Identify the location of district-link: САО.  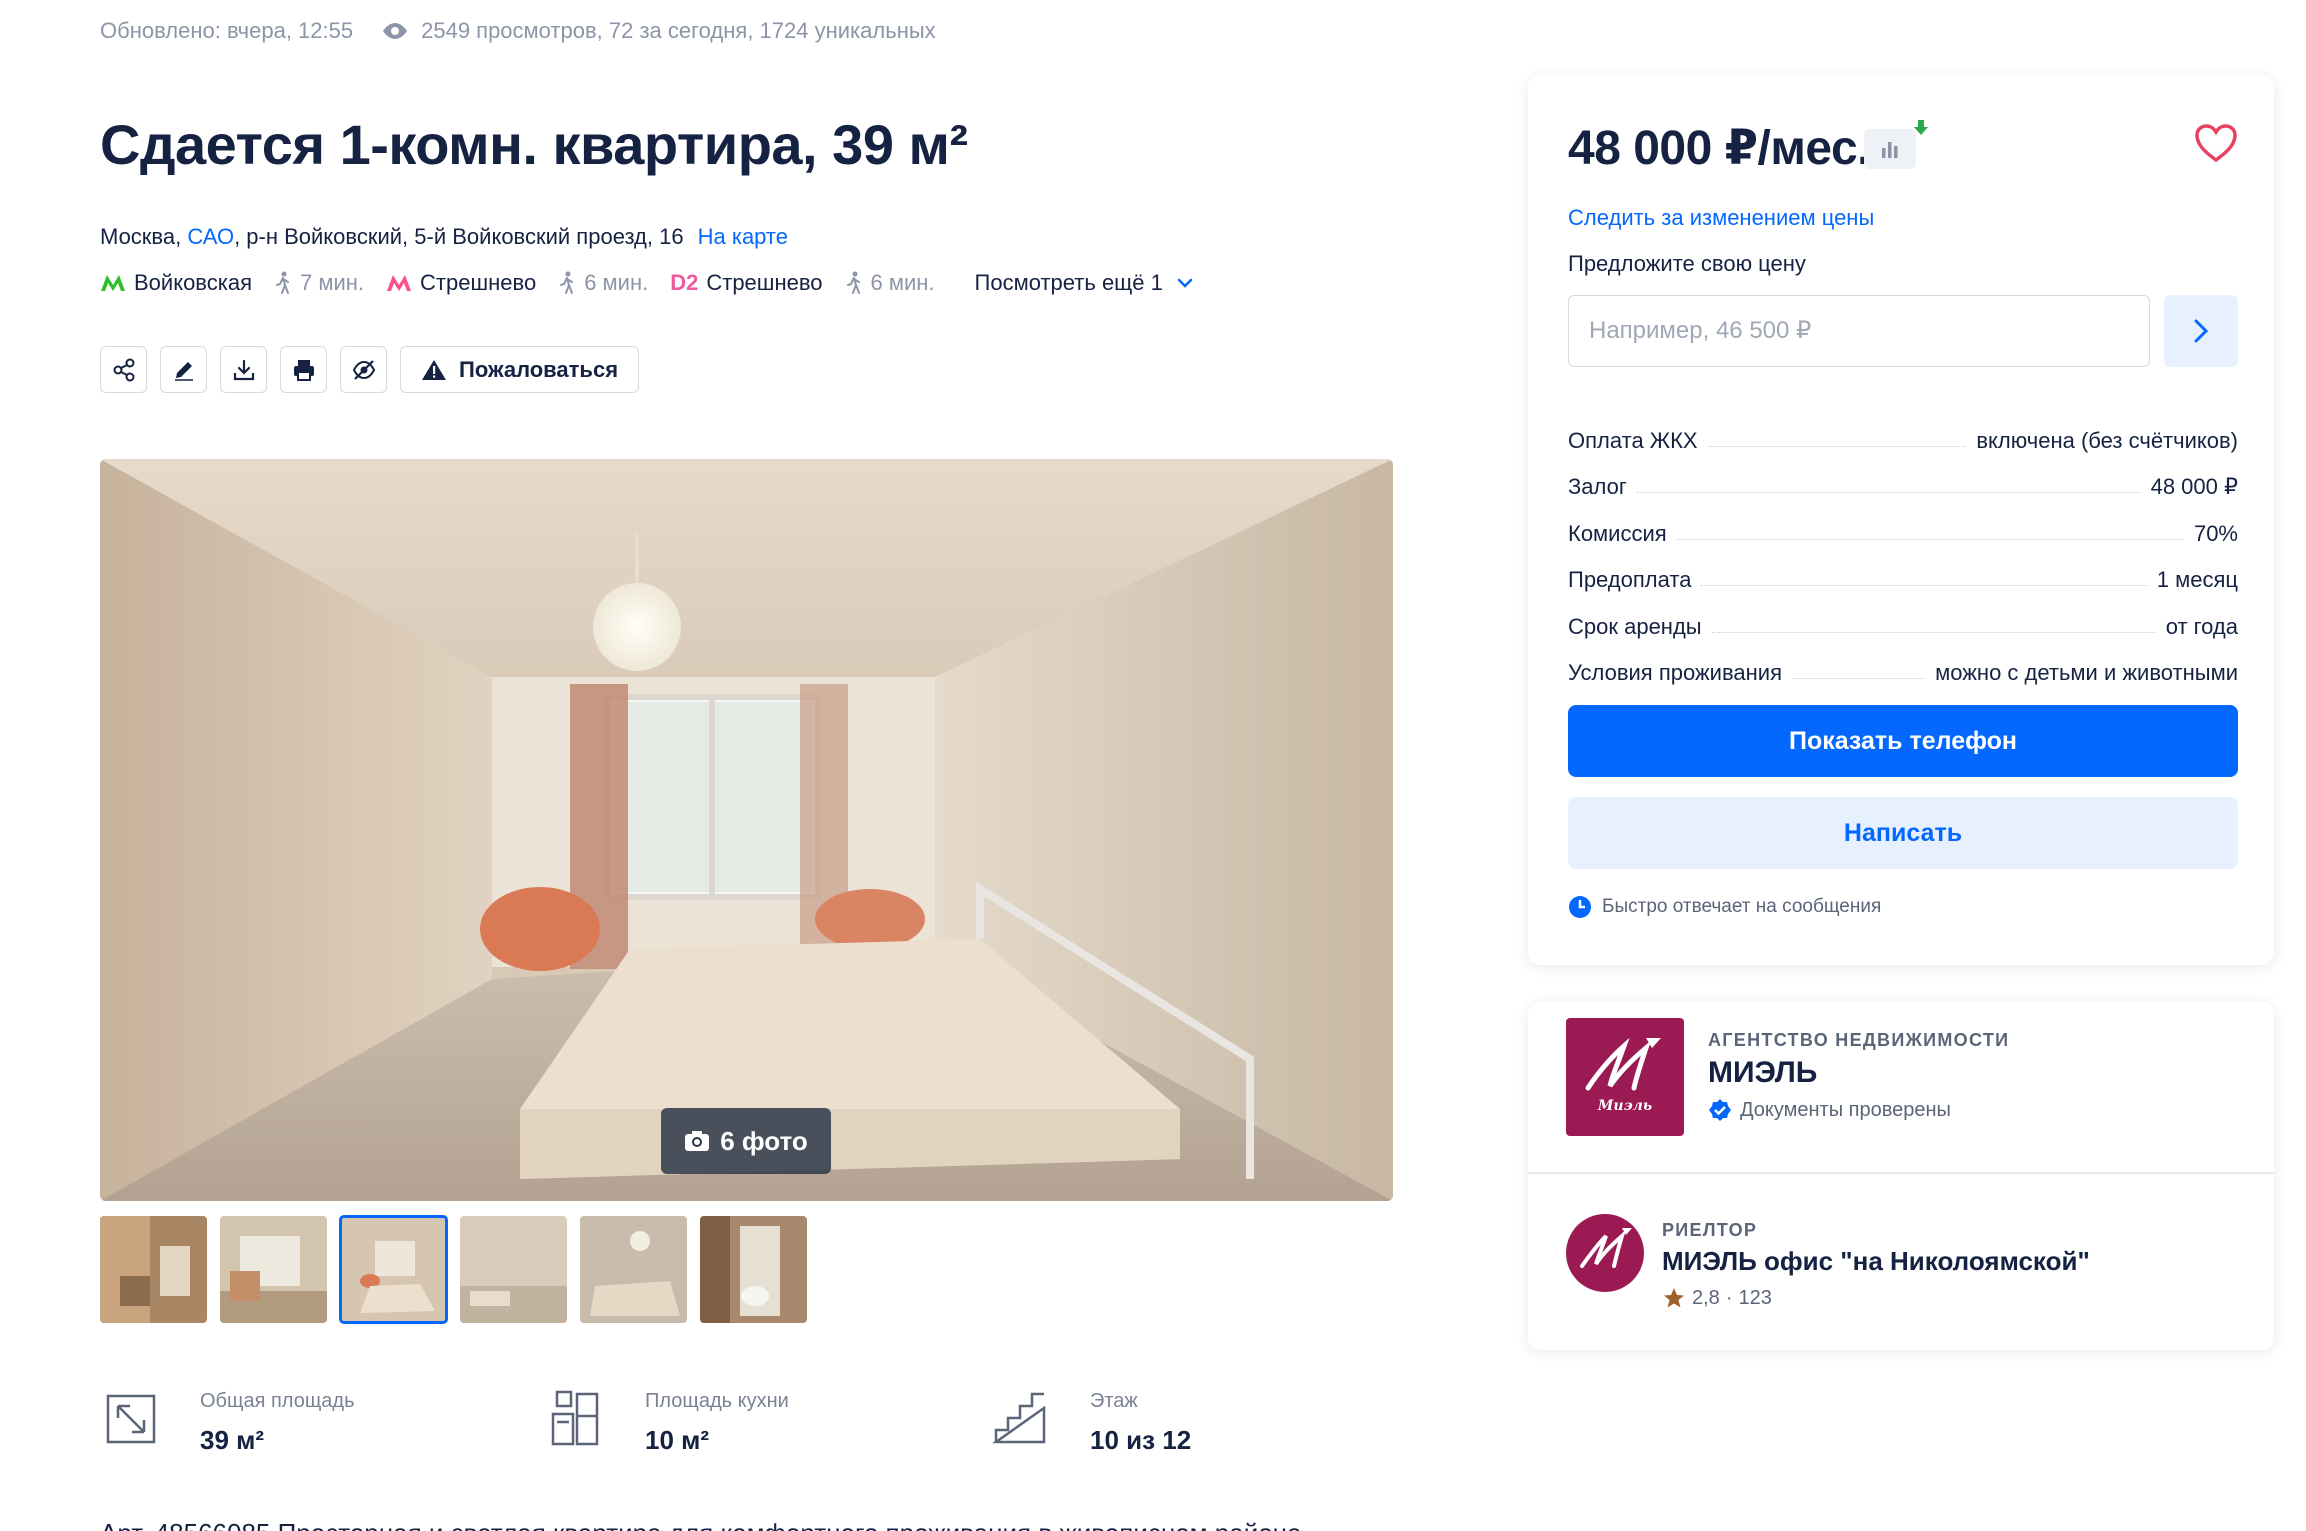
(210, 236).